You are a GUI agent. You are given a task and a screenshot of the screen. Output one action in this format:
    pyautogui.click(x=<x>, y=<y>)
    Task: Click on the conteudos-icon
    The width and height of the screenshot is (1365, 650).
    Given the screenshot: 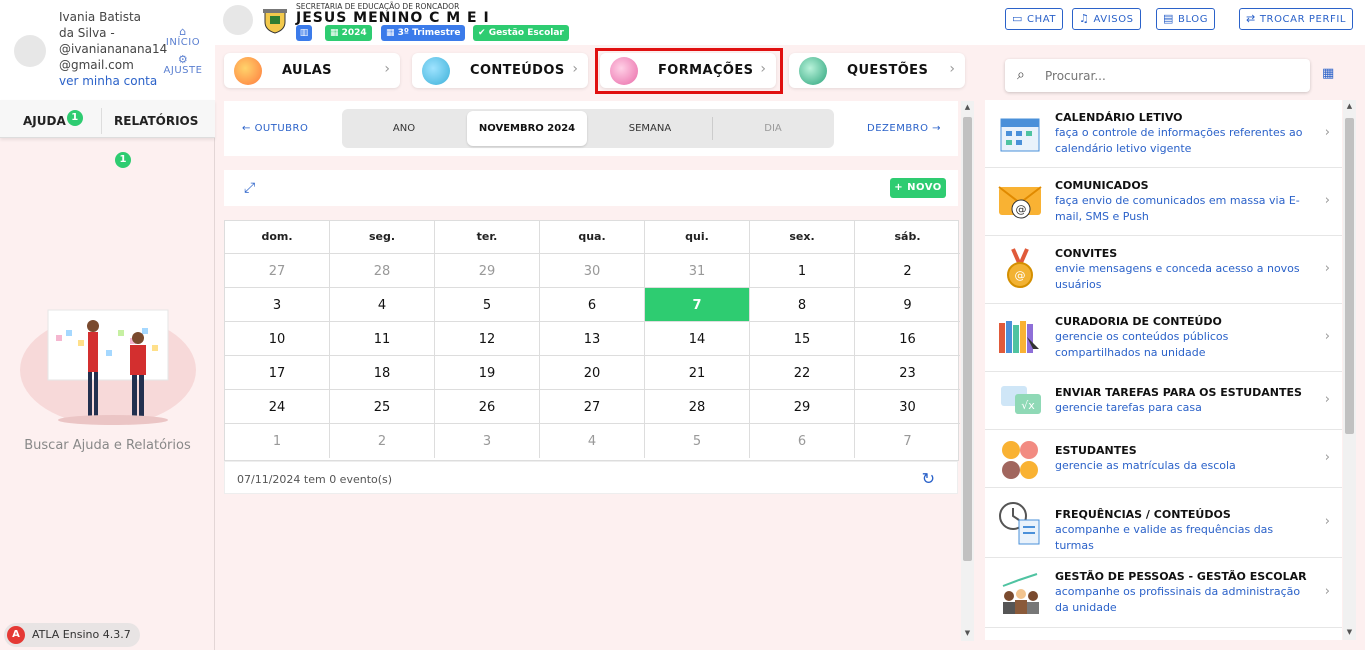 What is the action you would take?
    pyautogui.click(x=436, y=71)
    